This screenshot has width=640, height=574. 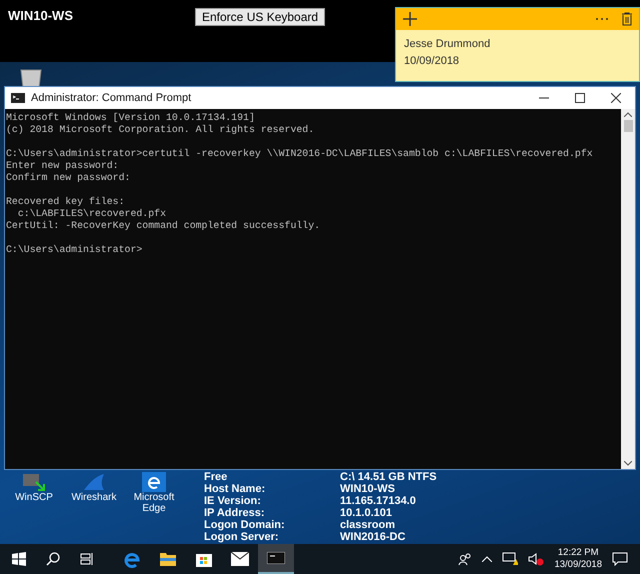 What do you see at coordinates (168, 559) in the screenshot?
I see `folder-icon` at bounding box center [168, 559].